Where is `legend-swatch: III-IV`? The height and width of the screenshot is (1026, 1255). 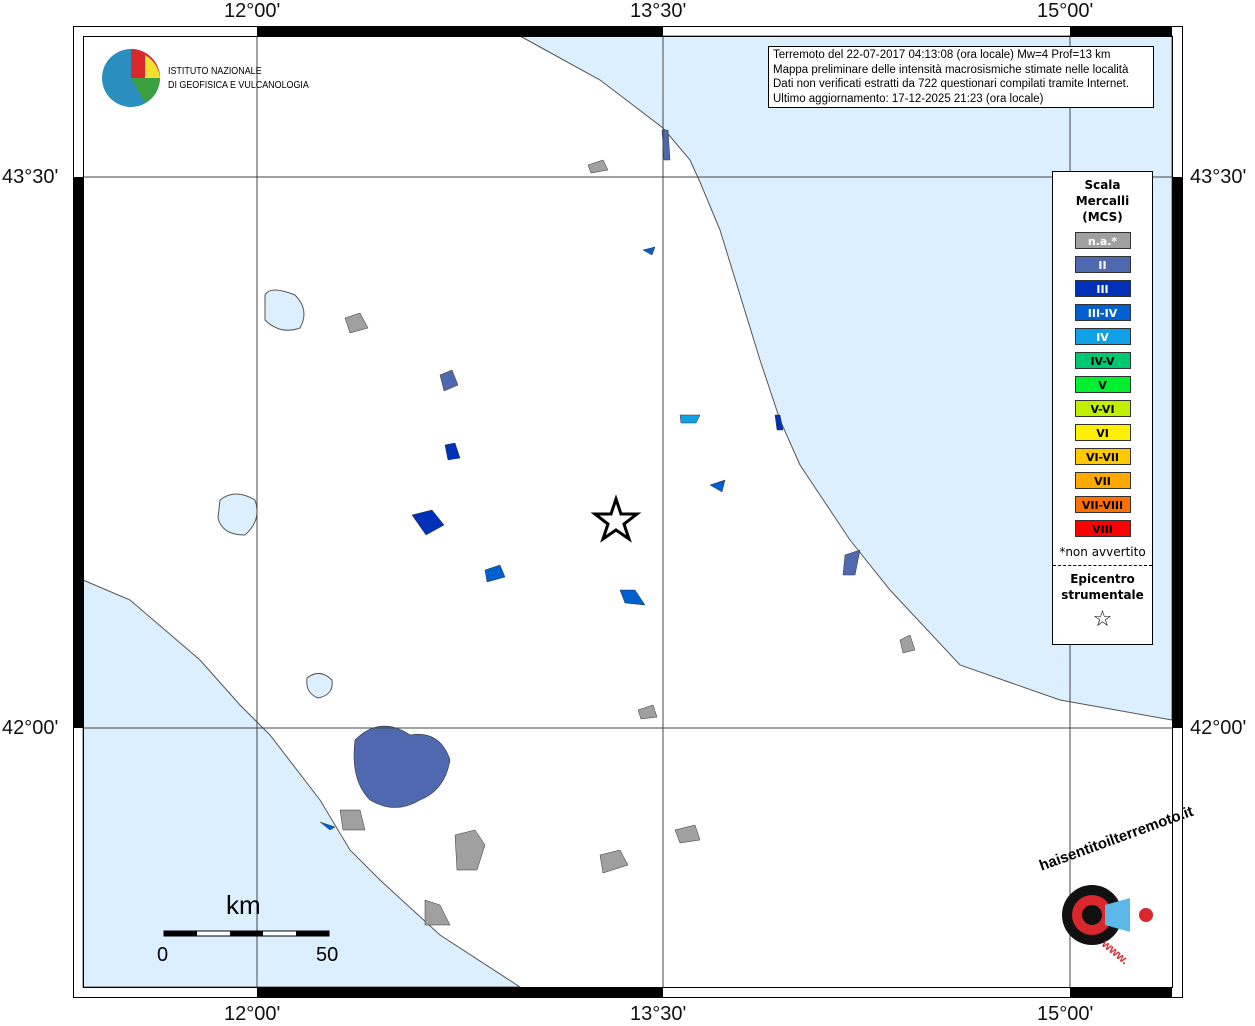 legend-swatch: III-IV is located at coordinates (1102, 312).